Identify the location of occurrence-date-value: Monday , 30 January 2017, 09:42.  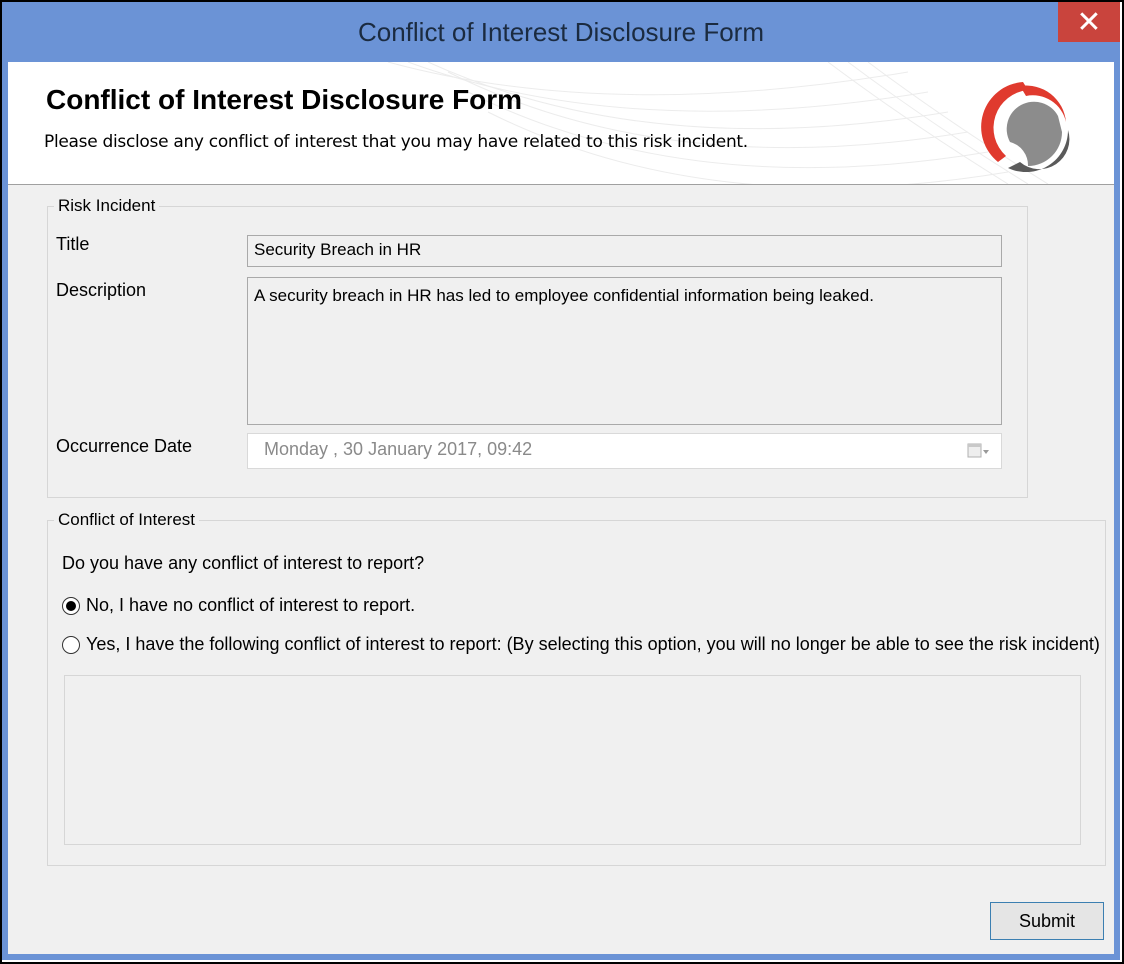
(398, 449).